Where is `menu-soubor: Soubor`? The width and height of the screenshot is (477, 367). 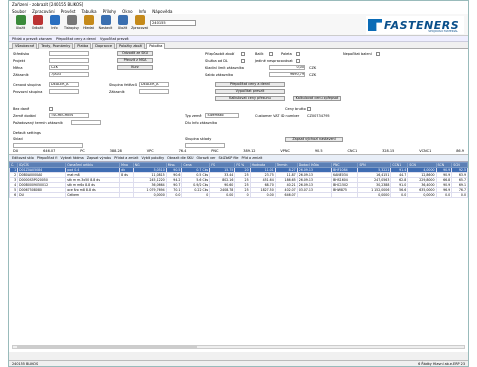 menu-soubor: Soubor is located at coordinates (19, 11).